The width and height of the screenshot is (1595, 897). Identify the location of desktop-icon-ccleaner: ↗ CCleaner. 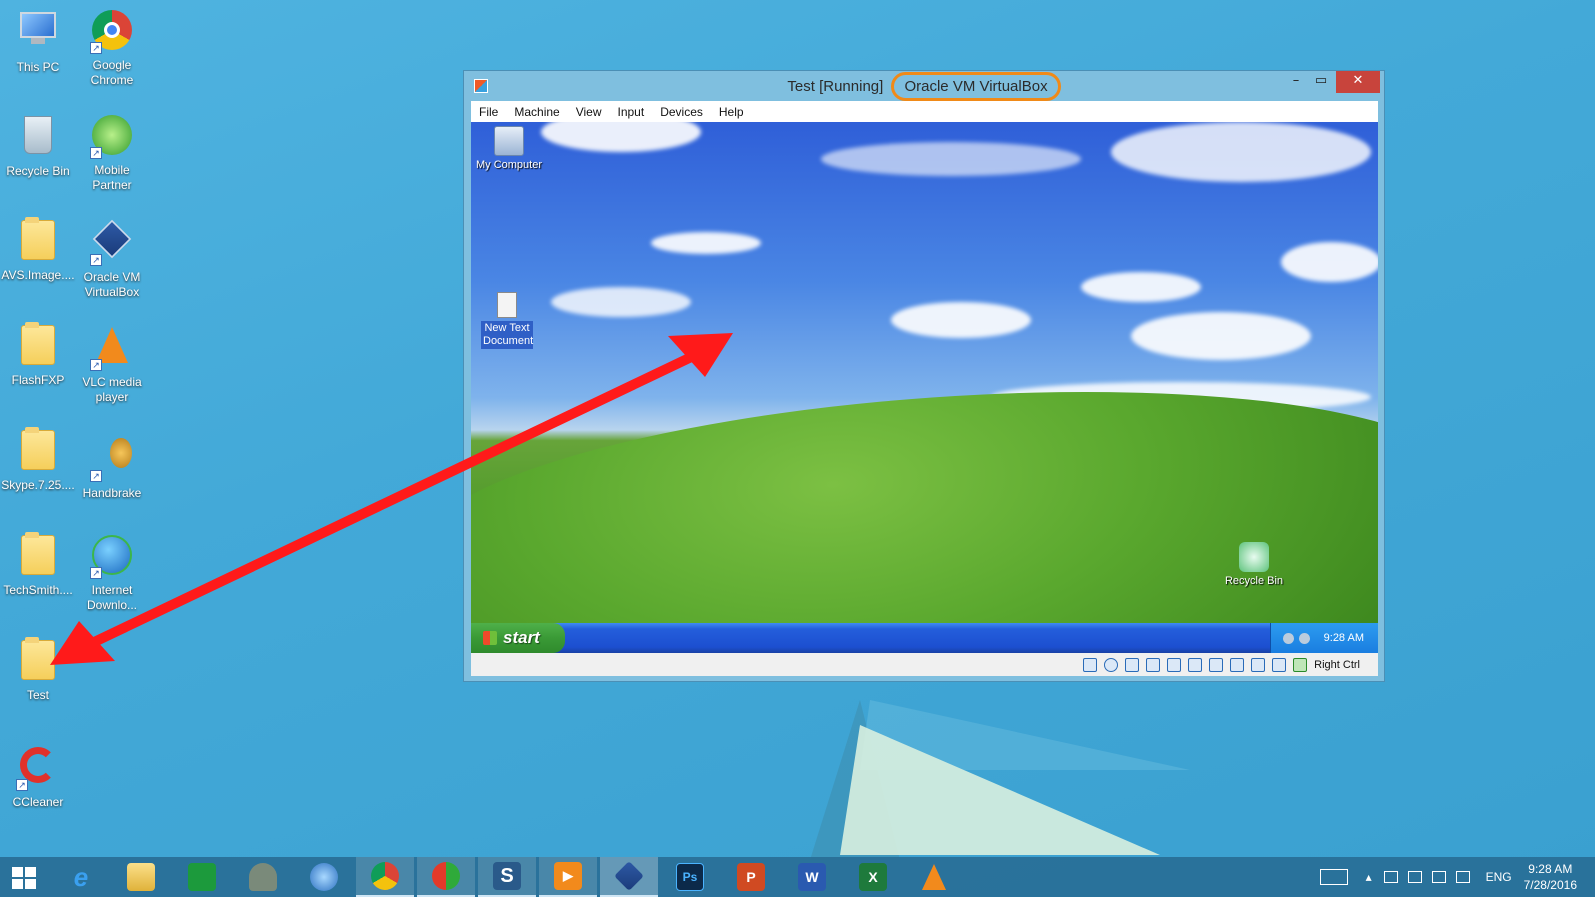
(38, 776).